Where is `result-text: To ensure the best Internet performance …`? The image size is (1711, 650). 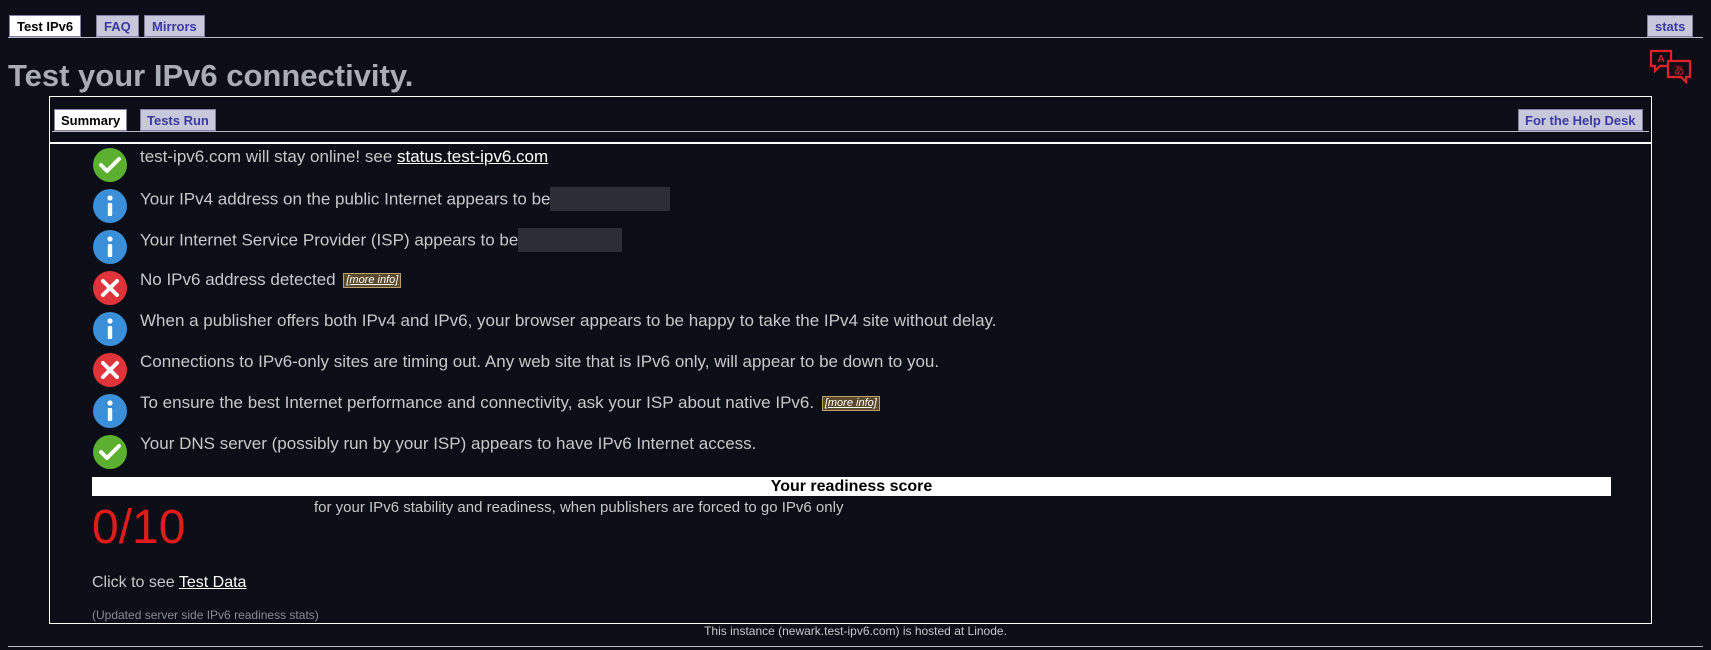
result-text: To ensure the best Internet performance … is located at coordinates (510, 403).